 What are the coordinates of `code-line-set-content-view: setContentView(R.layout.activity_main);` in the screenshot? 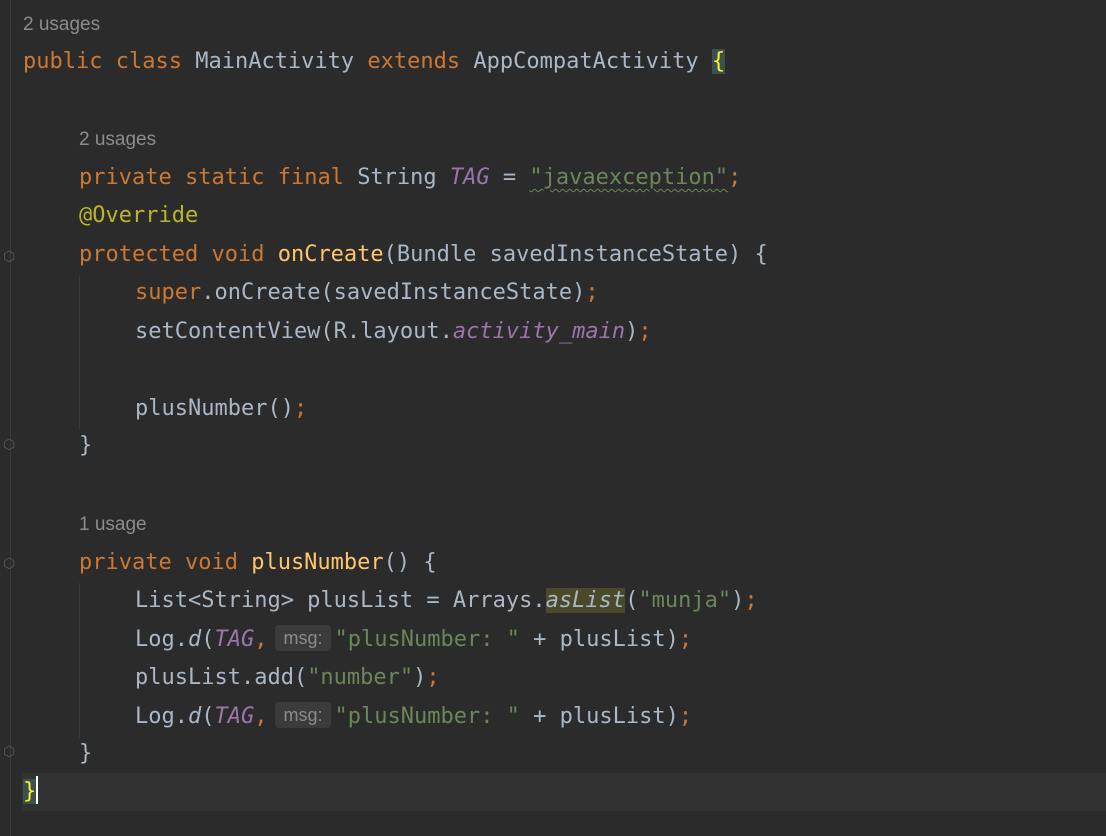 It's located at (393, 332).